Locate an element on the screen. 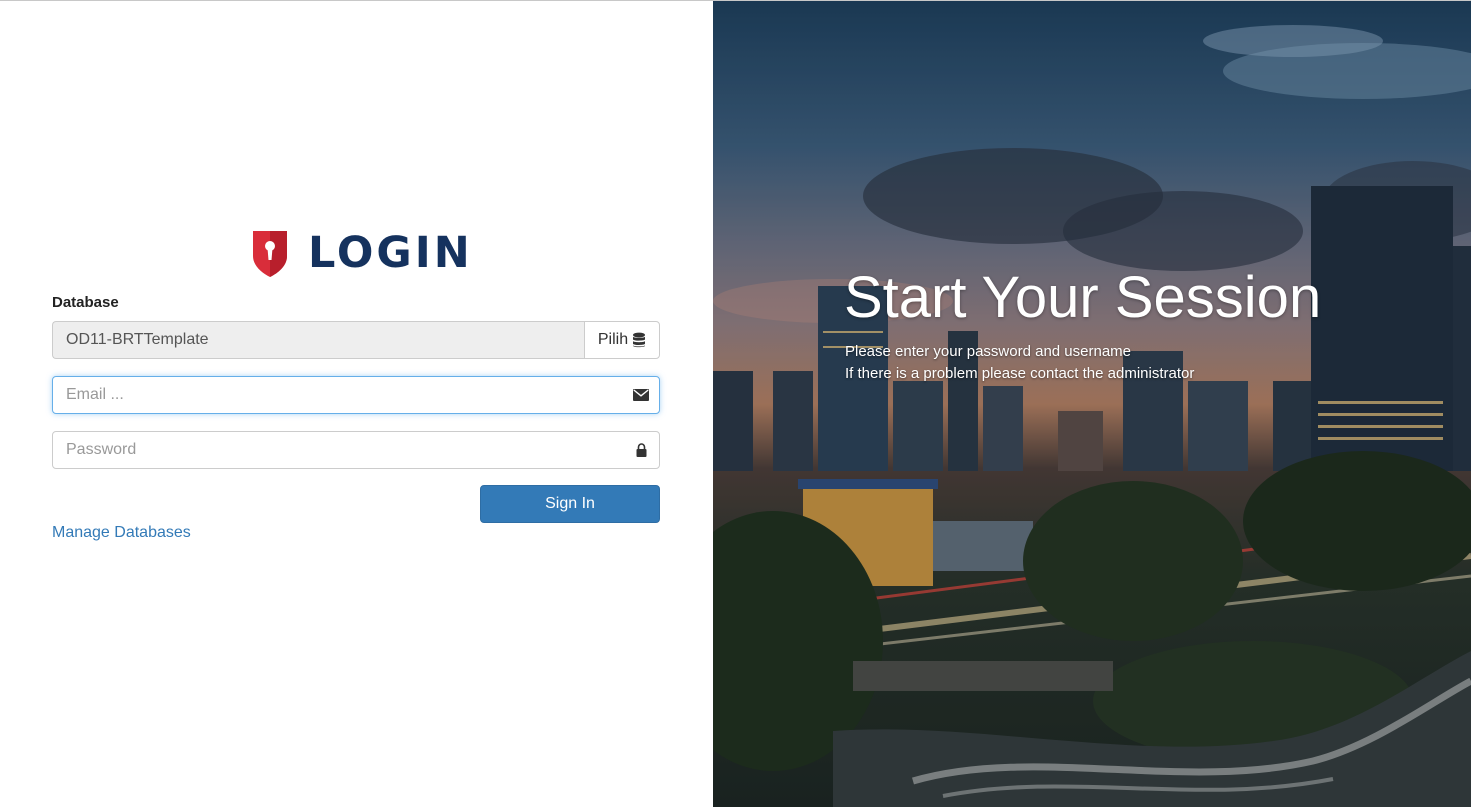 The image size is (1471, 807). database-selector: OD11-BRTTemplate Pilih is located at coordinates (356, 340).